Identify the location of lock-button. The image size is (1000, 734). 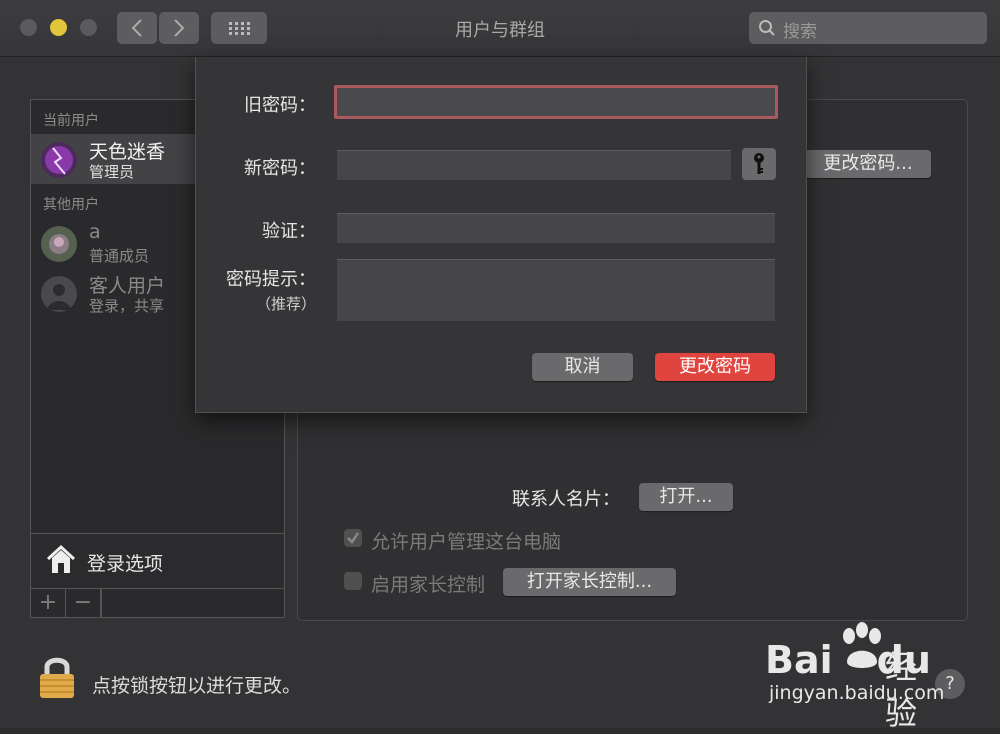
(57, 679).